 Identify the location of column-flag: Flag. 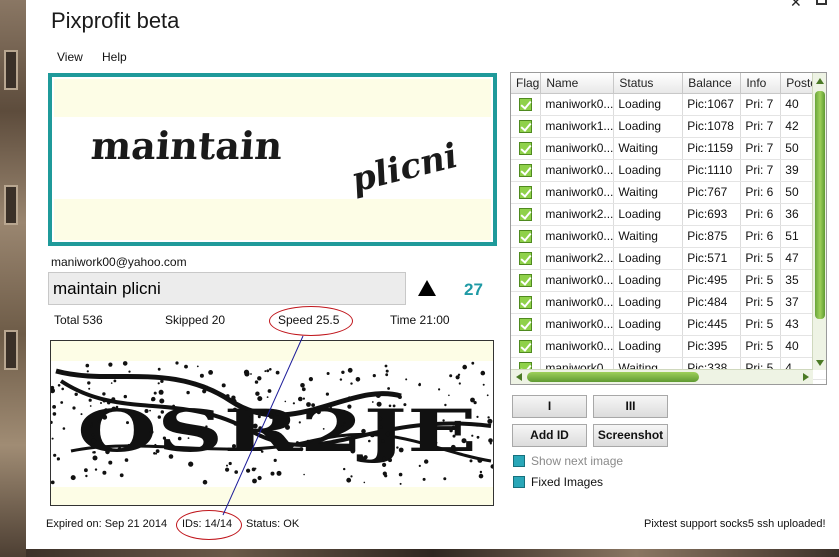
(526, 83).